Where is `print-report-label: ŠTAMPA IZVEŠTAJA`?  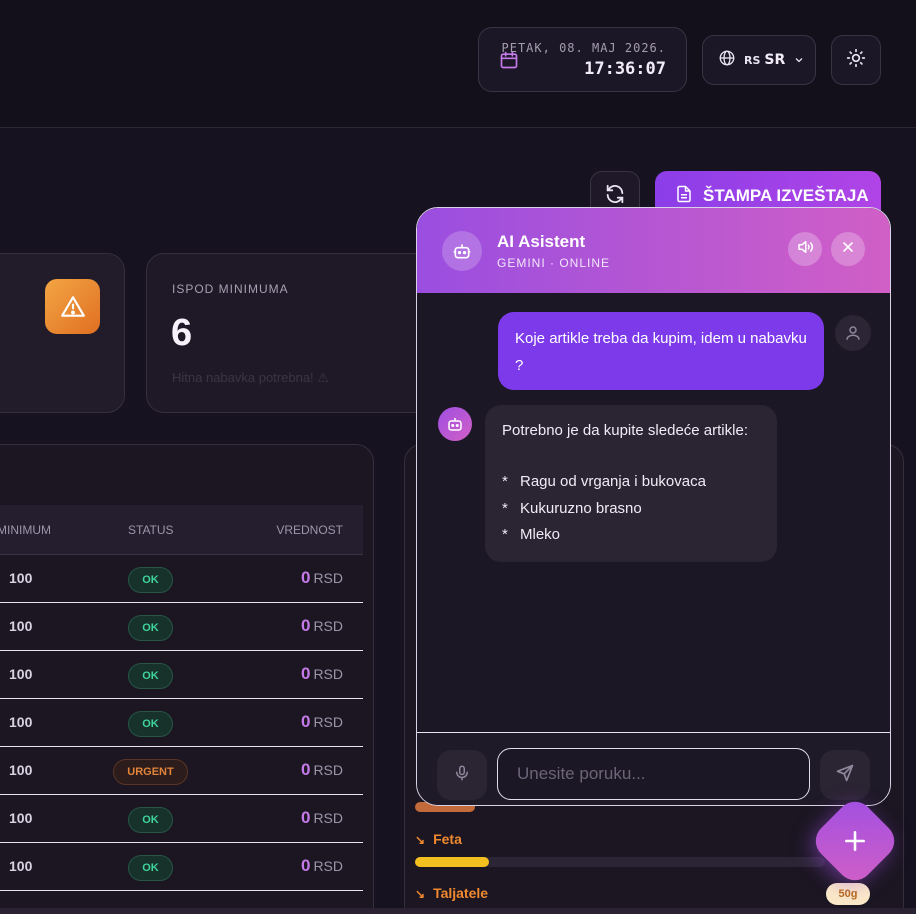 print-report-label: ŠTAMPA IZVEŠTAJA is located at coordinates (786, 195).